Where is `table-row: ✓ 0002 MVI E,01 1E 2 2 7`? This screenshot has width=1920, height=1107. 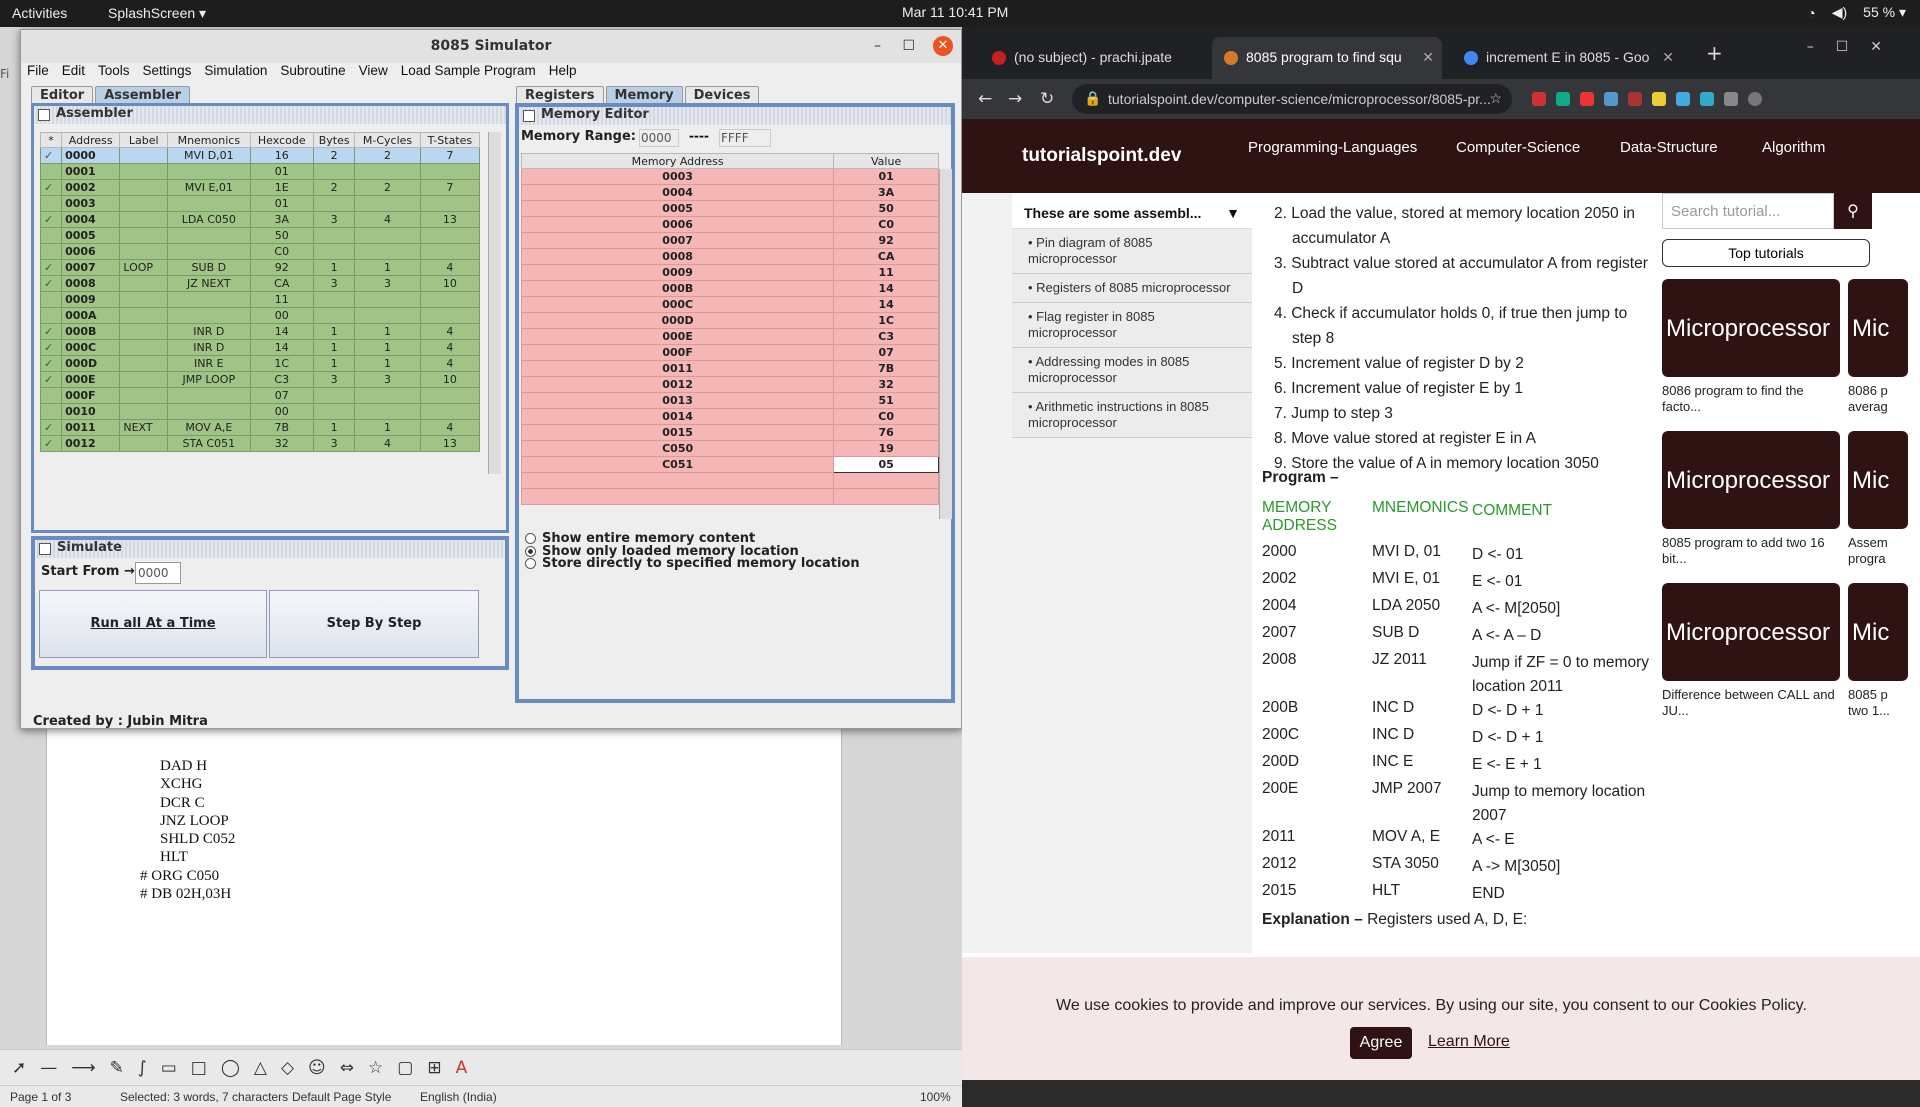 table-row: ✓ 0002 MVI E,01 1E 2 2 7 is located at coordinates (260, 187).